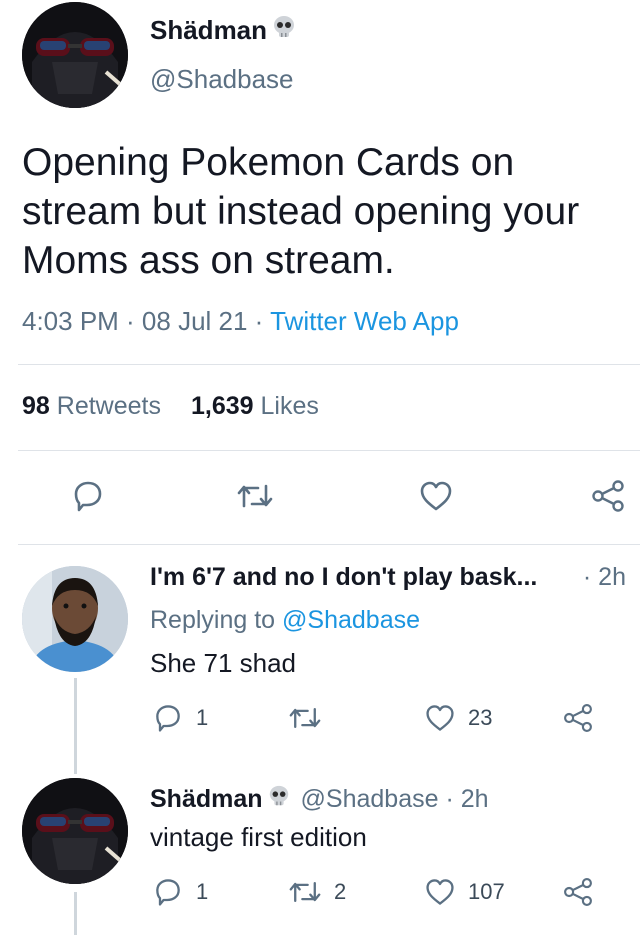 This screenshot has width=640, height=935. I want to click on main-author-handle: @Shadbase, so click(222, 79).